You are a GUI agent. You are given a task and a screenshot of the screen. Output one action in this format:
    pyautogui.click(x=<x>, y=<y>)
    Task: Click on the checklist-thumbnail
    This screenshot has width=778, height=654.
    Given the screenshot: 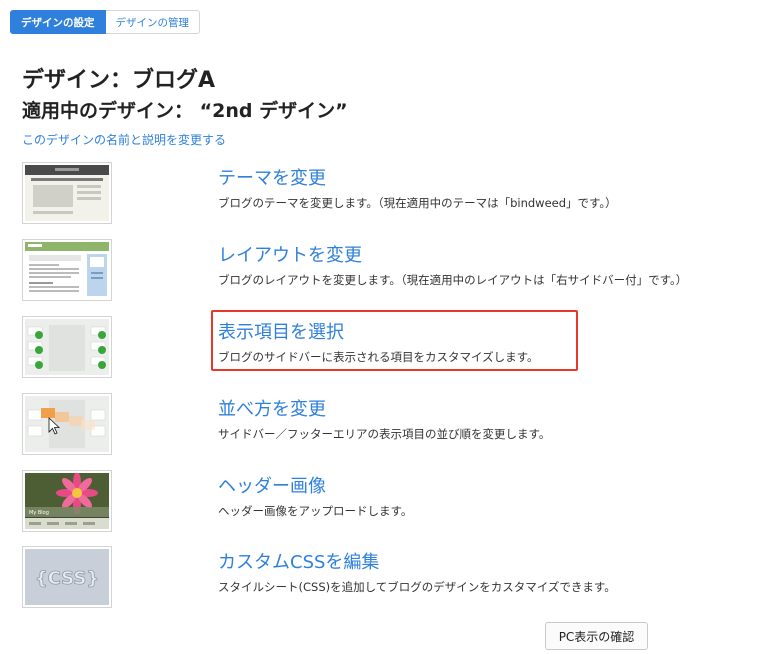 What is the action you would take?
    pyautogui.click(x=67, y=347)
    